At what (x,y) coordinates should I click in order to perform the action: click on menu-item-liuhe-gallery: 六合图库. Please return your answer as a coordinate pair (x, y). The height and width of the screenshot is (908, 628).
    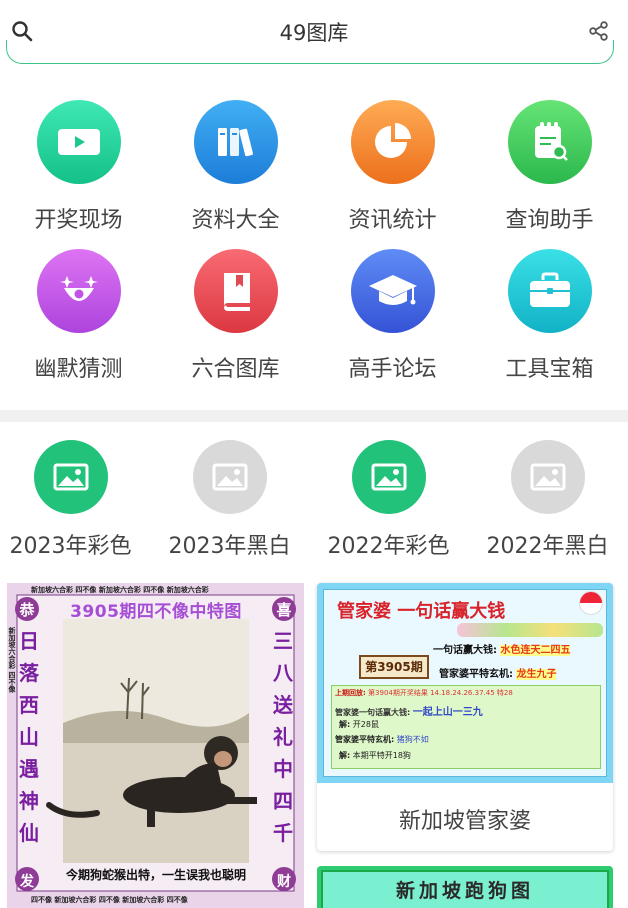
    Looking at the image, I should click on (235, 316).